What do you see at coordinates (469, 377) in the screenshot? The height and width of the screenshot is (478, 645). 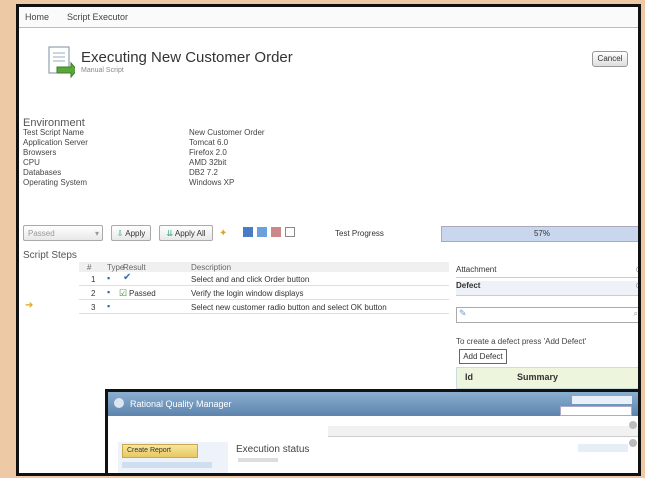 I see `col-id: Id` at bounding box center [469, 377].